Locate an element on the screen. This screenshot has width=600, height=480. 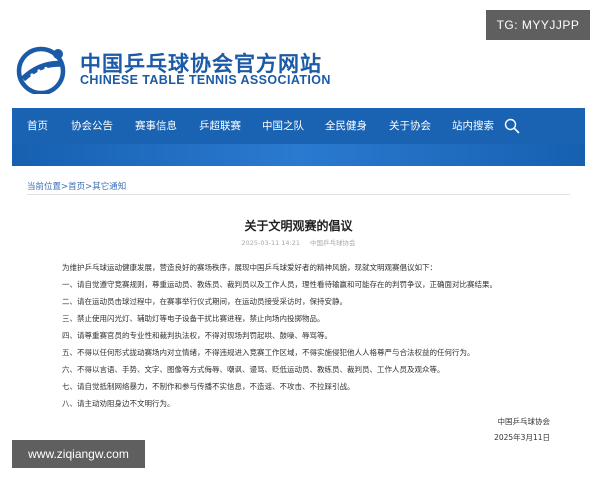
nav-item-fitness: 全民健身 is located at coordinates (346, 126).